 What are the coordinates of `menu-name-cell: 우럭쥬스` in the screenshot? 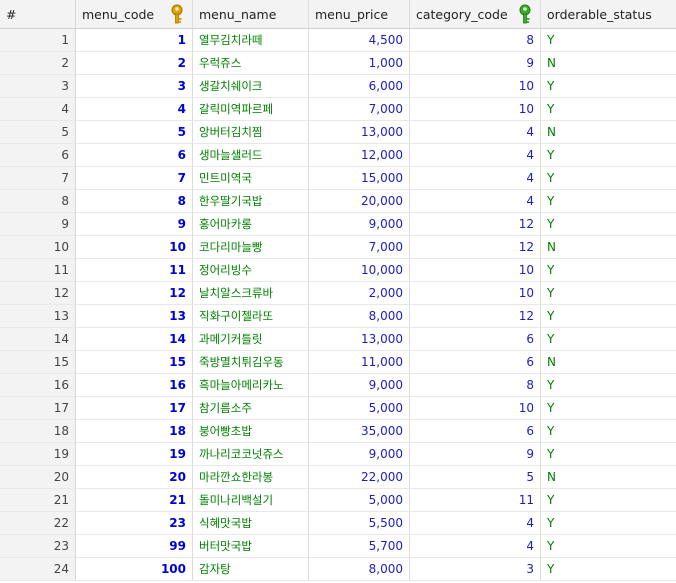 It's located at (251, 63).